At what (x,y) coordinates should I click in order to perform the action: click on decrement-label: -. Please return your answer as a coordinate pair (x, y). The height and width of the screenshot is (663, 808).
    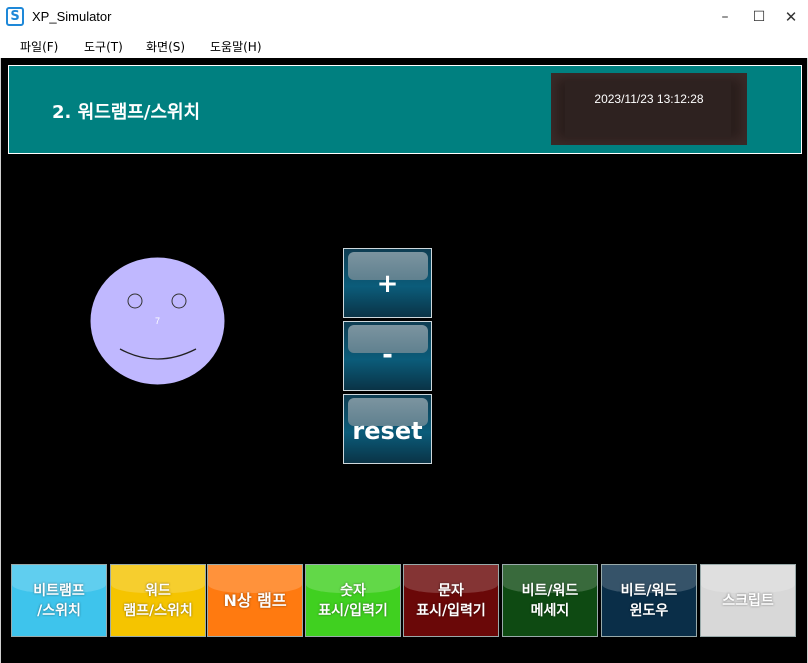
    Looking at the image, I should click on (387, 355).